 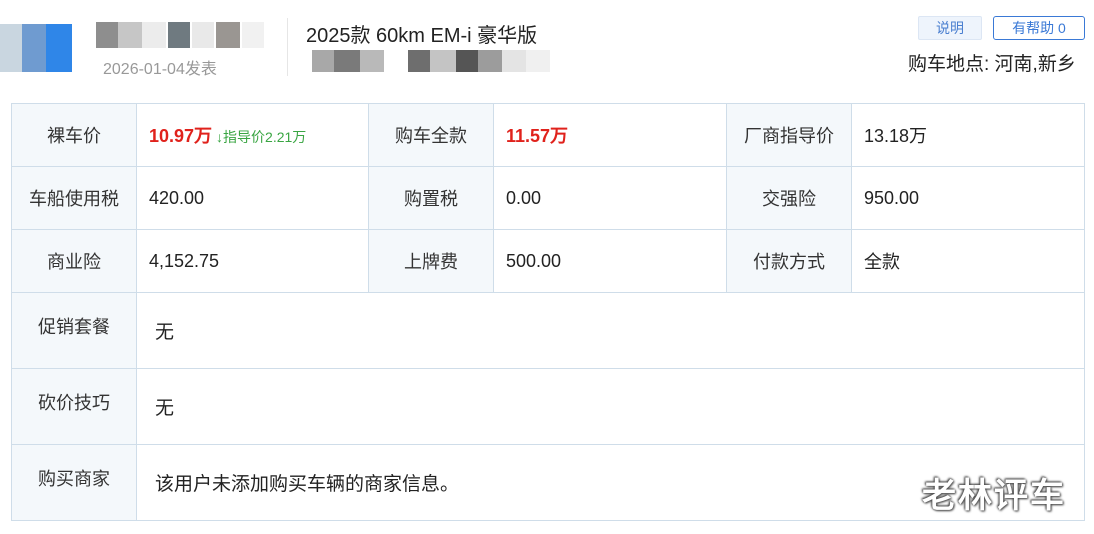 I want to click on table-row: 促销套餐 无, so click(x=548, y=330).